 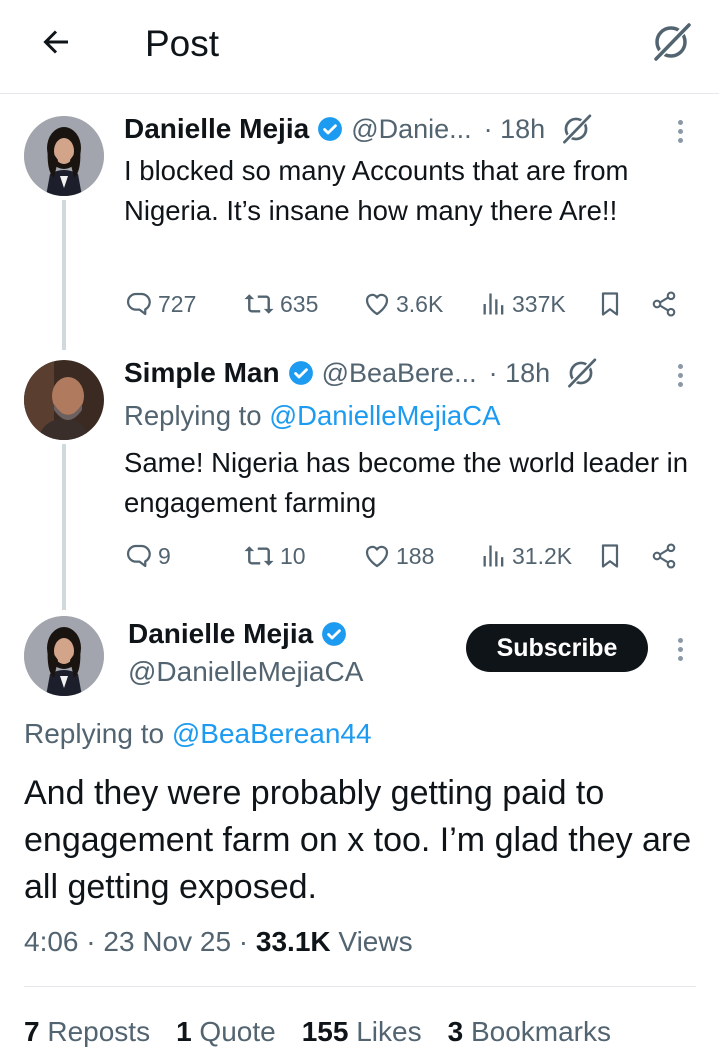 What do you see at coordinates (293, 555) in the screenshot?
I see `repost-count: 10` at bounding box center [293, 555].